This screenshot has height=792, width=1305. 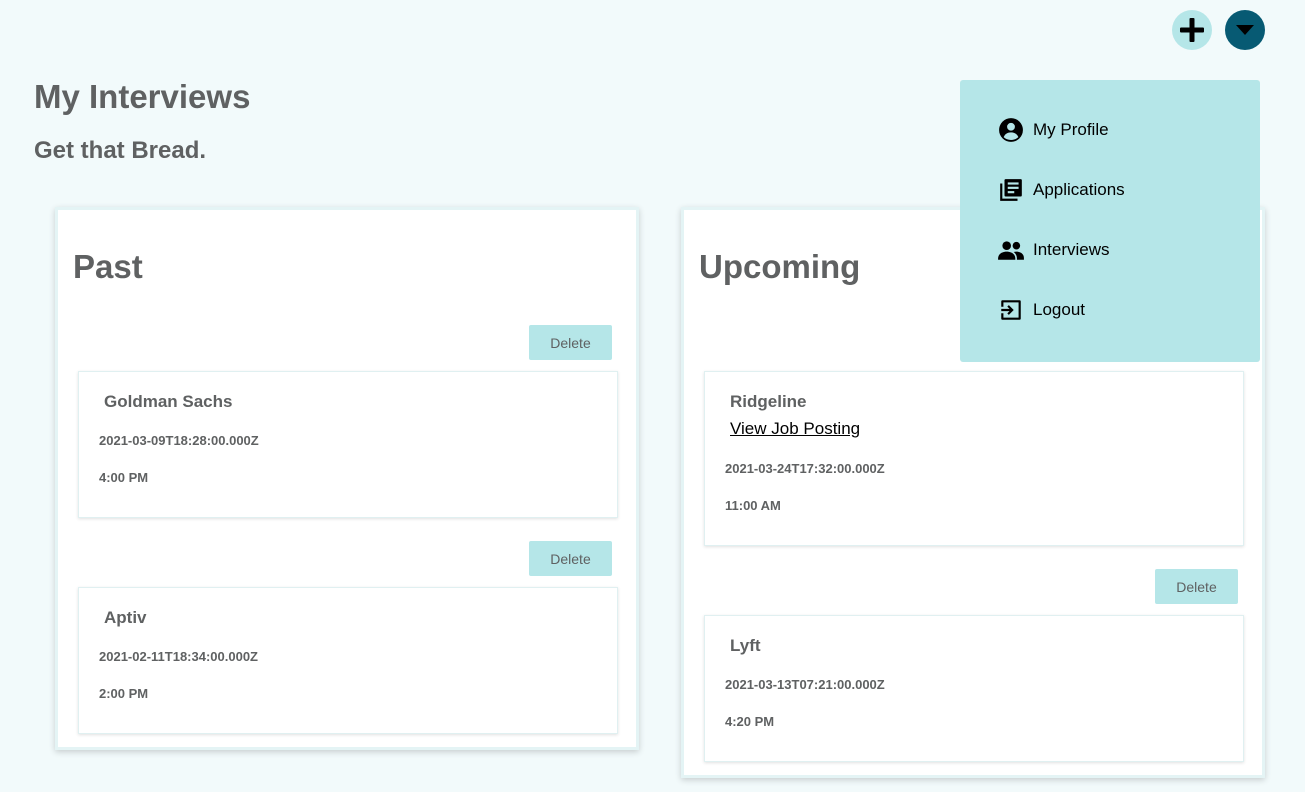 What do you see at coordinates (1079, 189) in the screenshot?
I see `menu-item-label: Applications` at bounding box center [1079, 189].